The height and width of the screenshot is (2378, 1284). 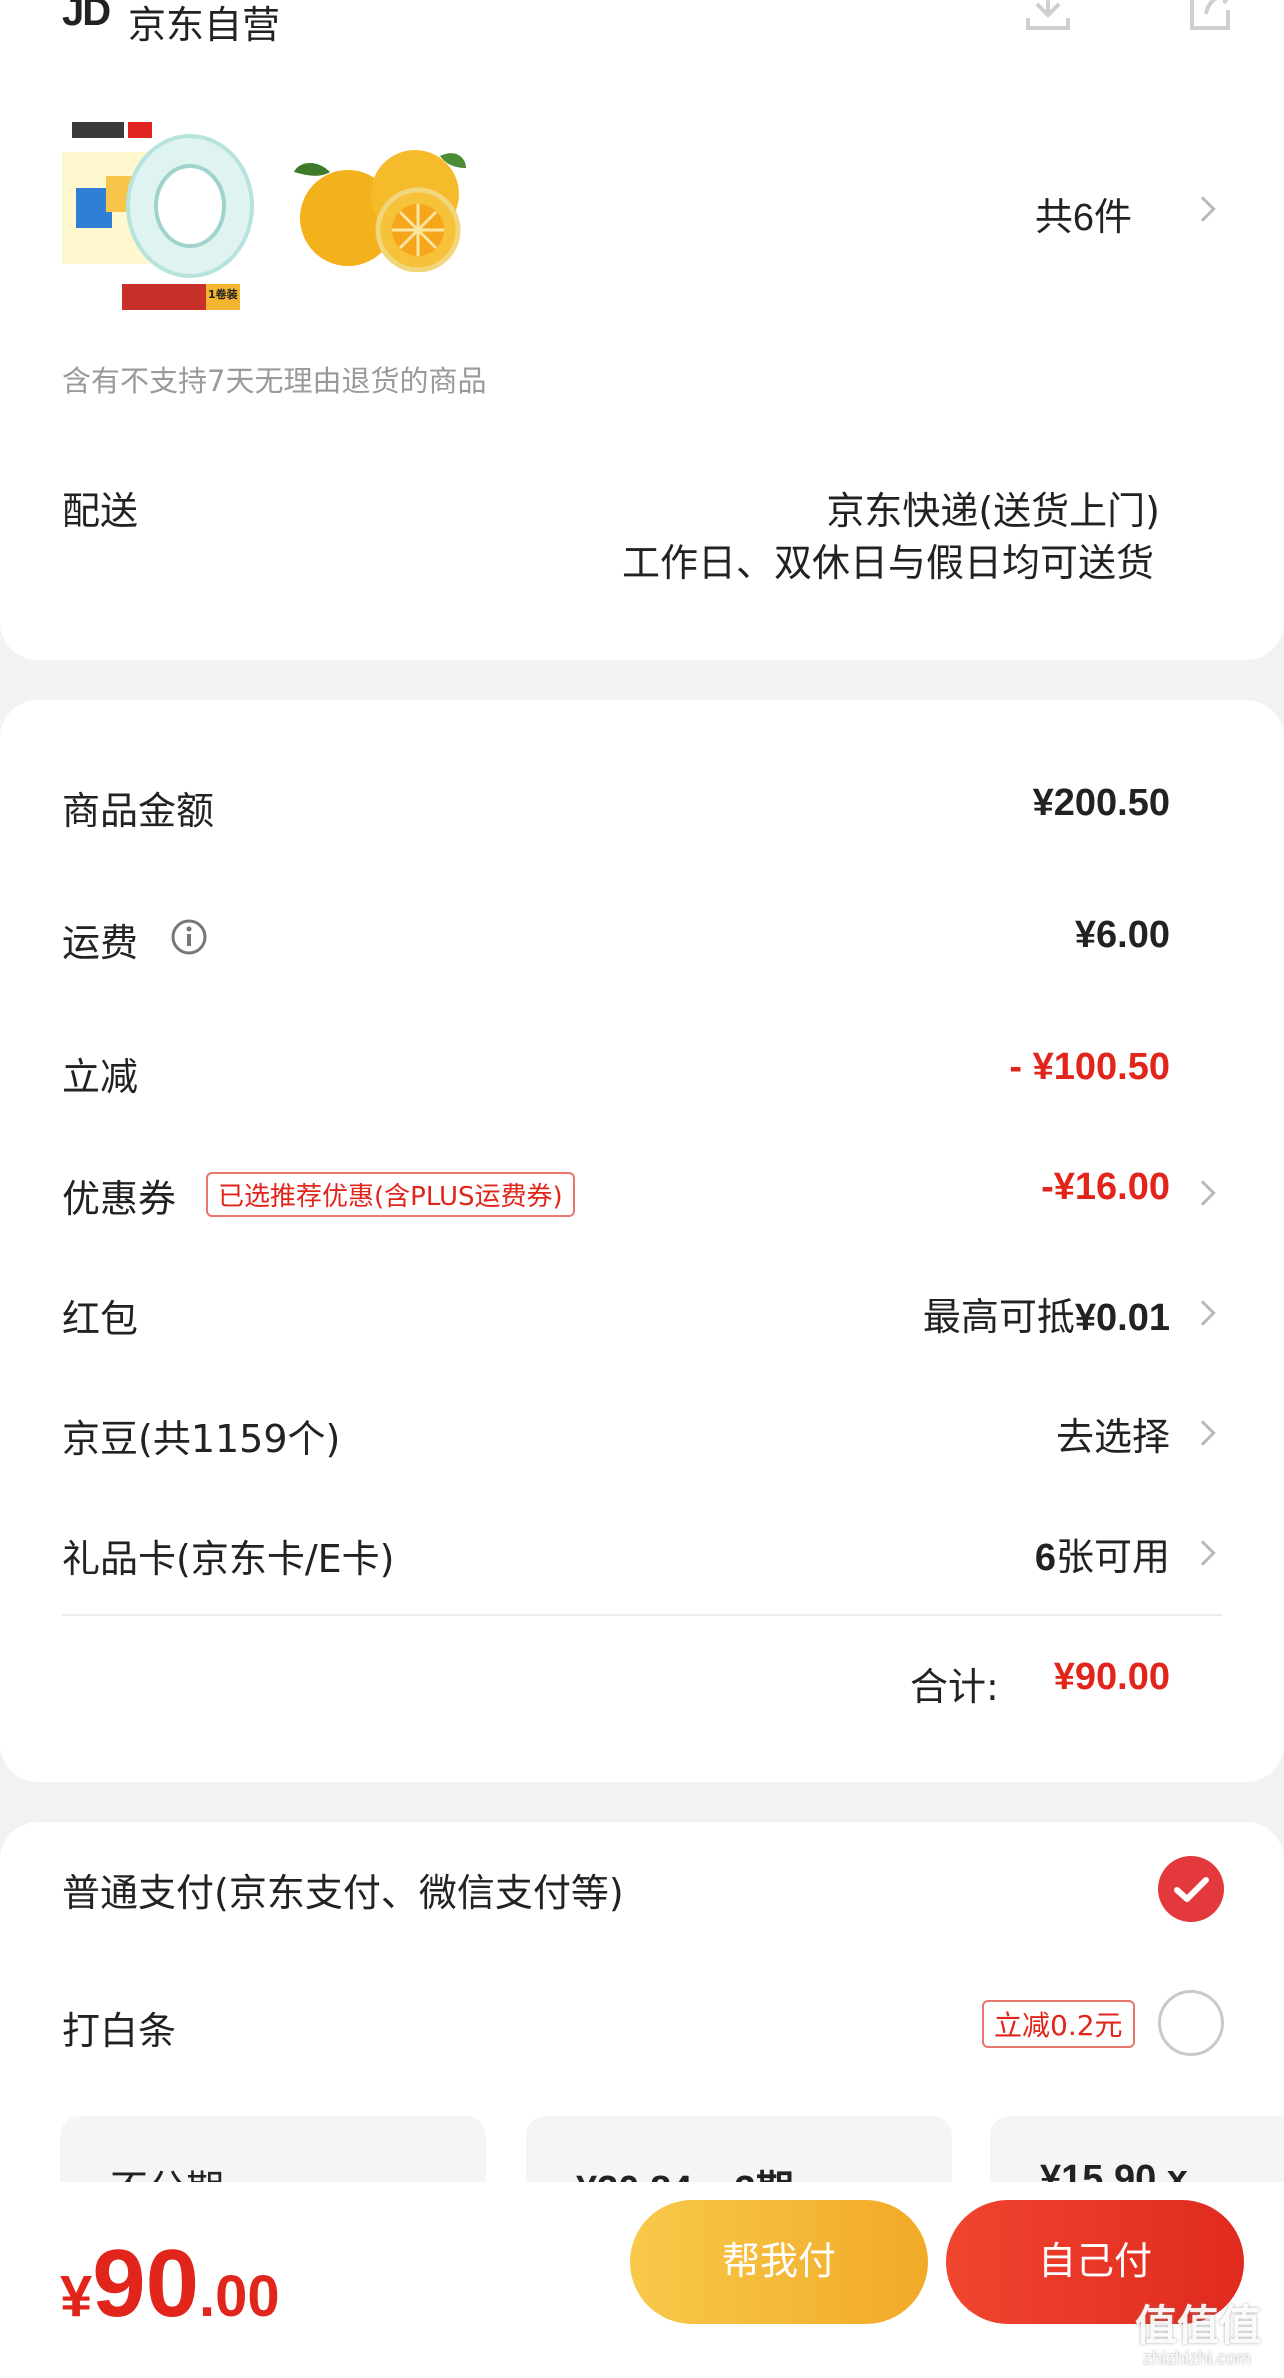 I want to click on coupon-selected-tag: 已选推荐优惠(含PLUS运费券), so click(x=390, y=1194).